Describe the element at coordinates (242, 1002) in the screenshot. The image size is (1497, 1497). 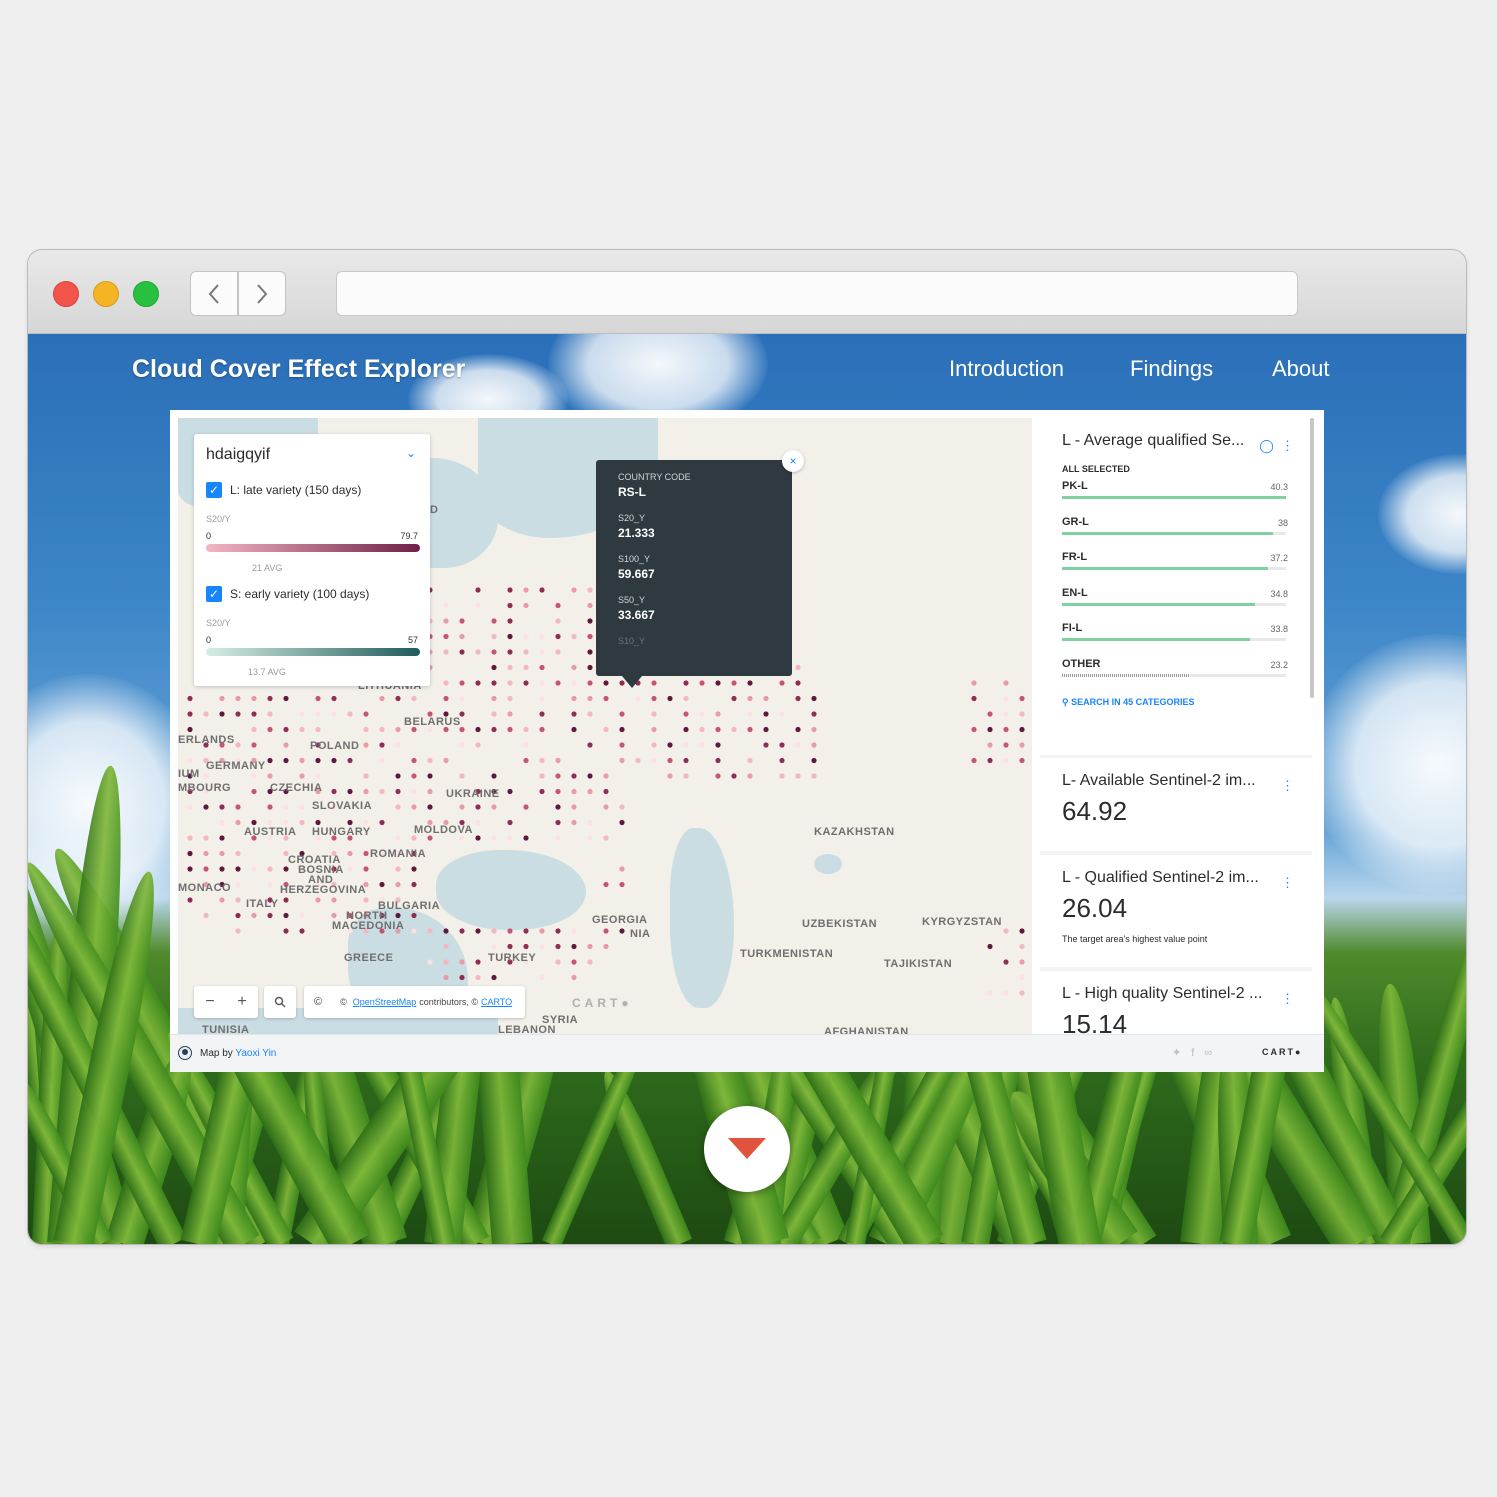
I see `zoom-in-button: +` at that location.